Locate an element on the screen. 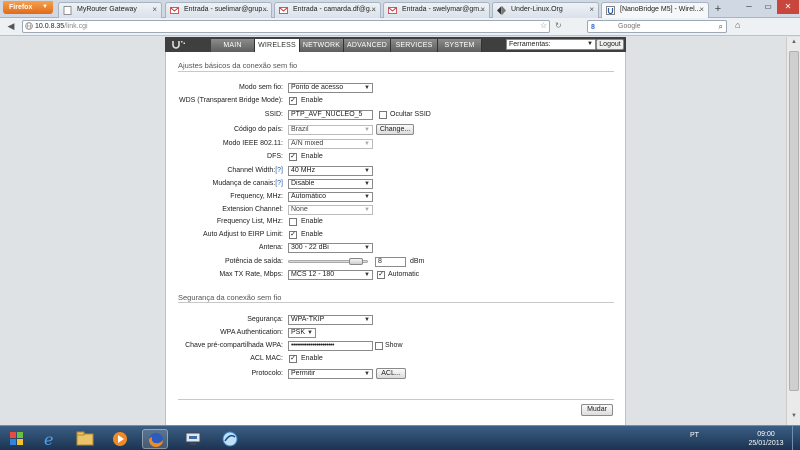  frequency-label: Frequency, MHz: is located at coordinates (256, 196).